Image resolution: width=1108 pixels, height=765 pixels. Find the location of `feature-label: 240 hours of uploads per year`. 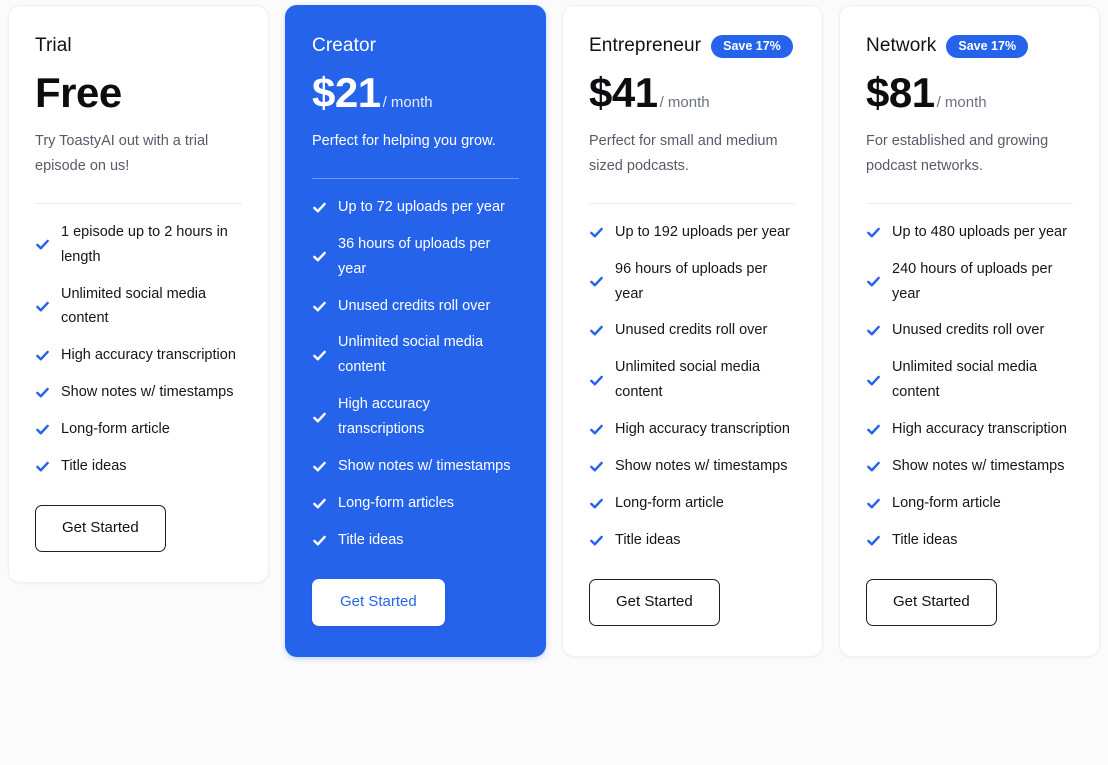

feature-label: 240 hours of uploads per year is located at coordinates (972, 281).